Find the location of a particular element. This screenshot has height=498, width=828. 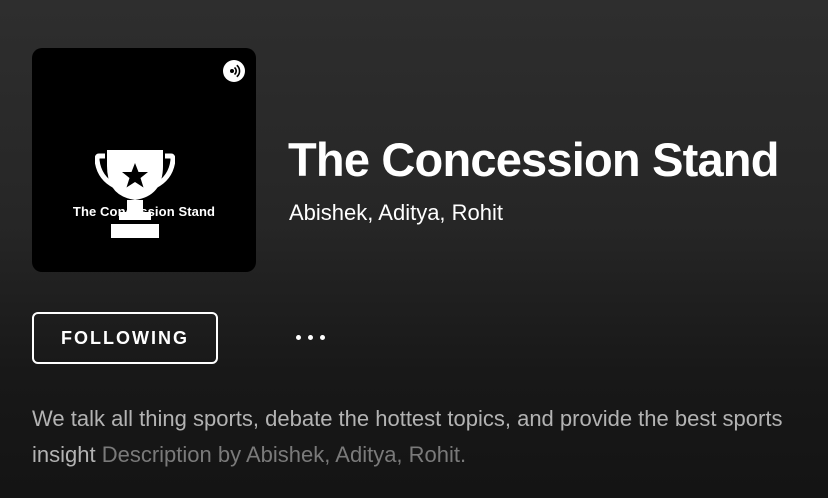

podcast-authors: Abishek, Aditya, Rohit is located at coordinates (396, 213).